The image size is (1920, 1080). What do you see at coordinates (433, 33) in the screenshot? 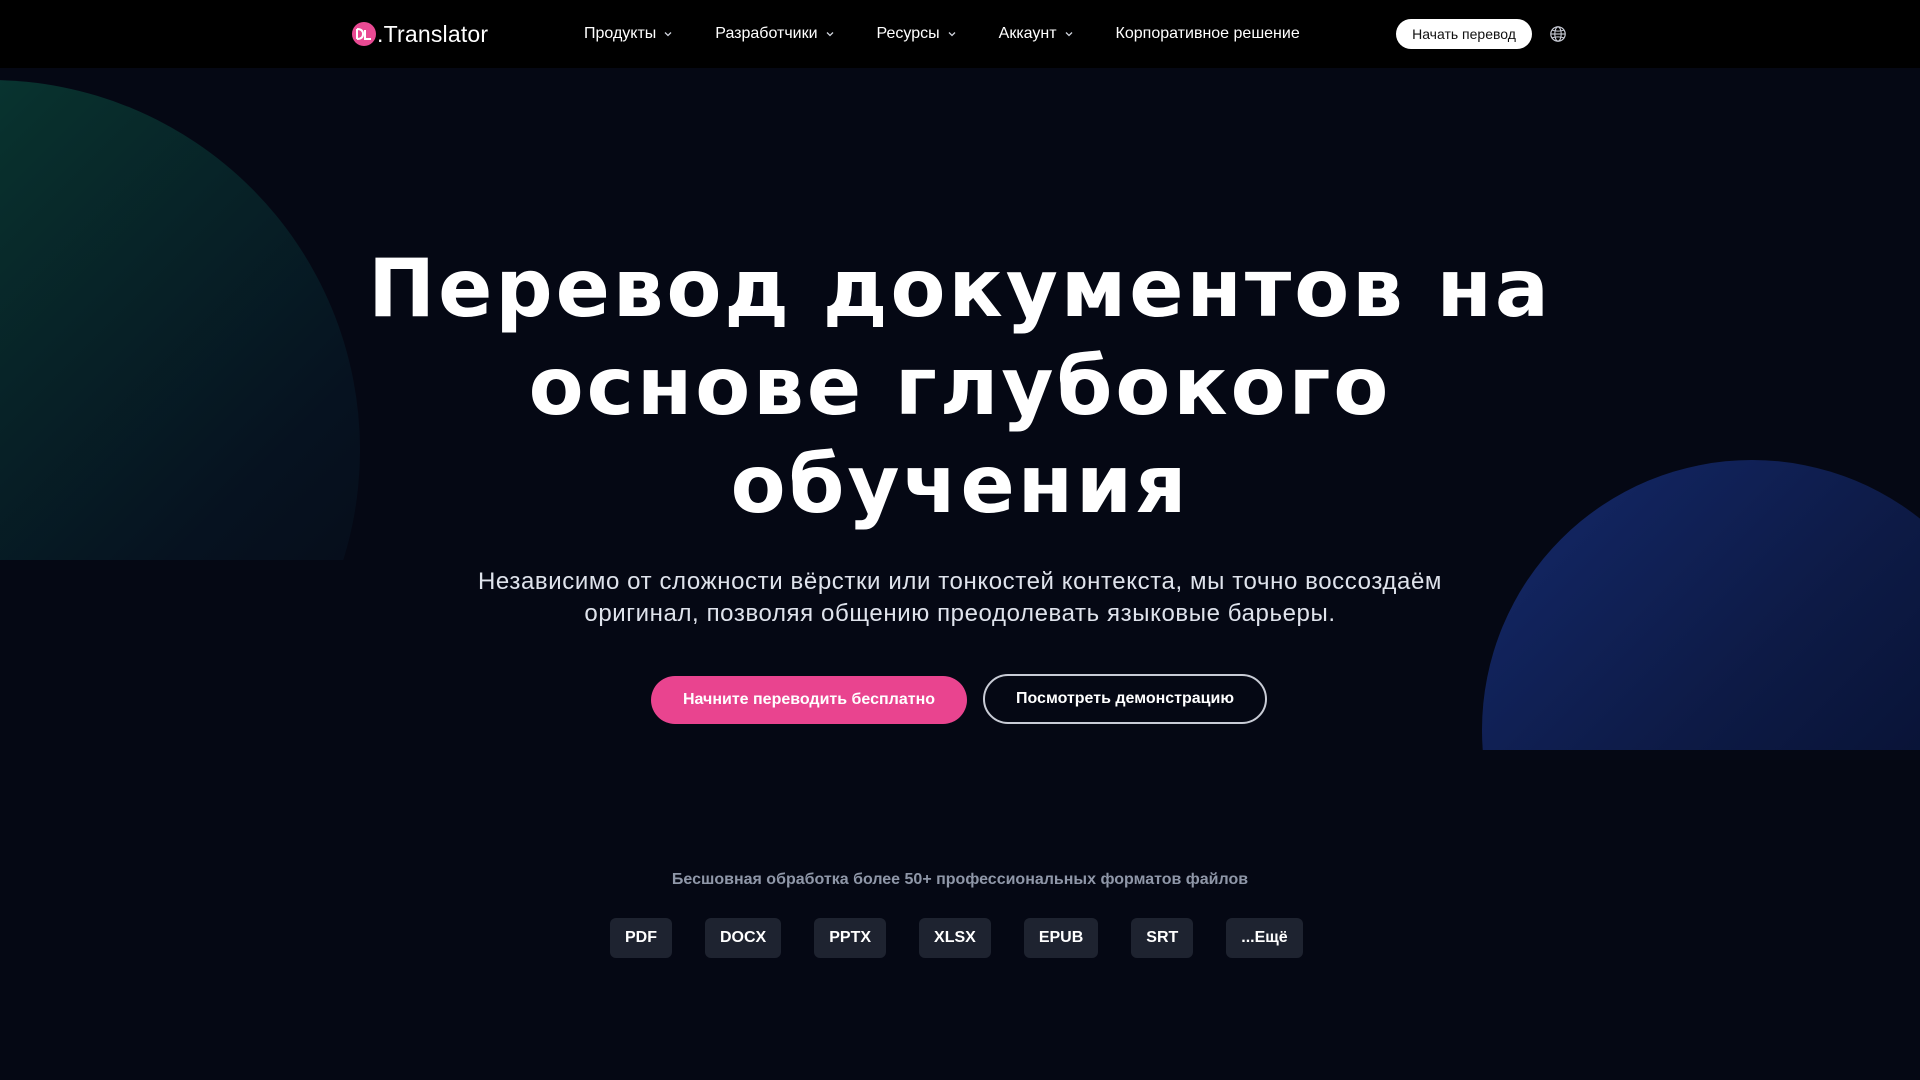
I see `logo-text: .Translator` at bounding box center [433, 33].